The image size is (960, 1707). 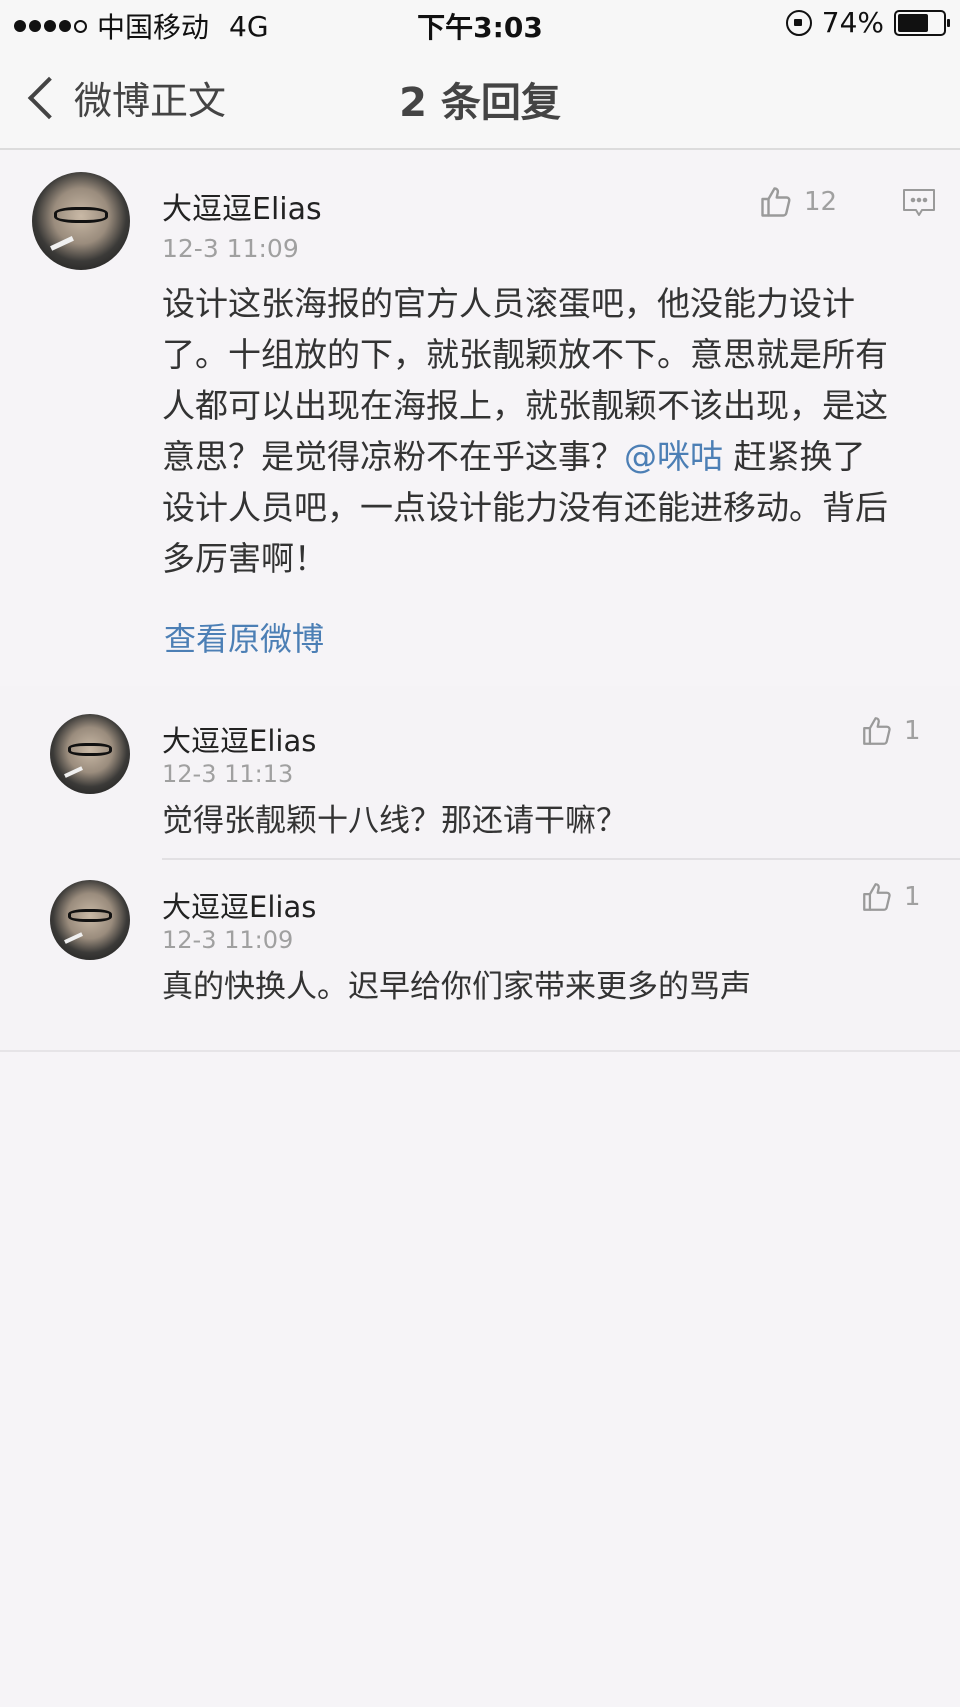 I want to click on comment-line: 多厉害啊！, so click(x=244, y=558).